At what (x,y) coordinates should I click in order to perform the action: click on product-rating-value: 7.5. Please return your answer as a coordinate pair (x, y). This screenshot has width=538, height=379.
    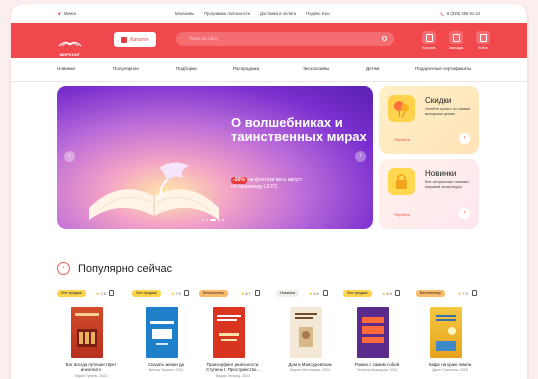
    Looking at the image, I should click on (178, 294).